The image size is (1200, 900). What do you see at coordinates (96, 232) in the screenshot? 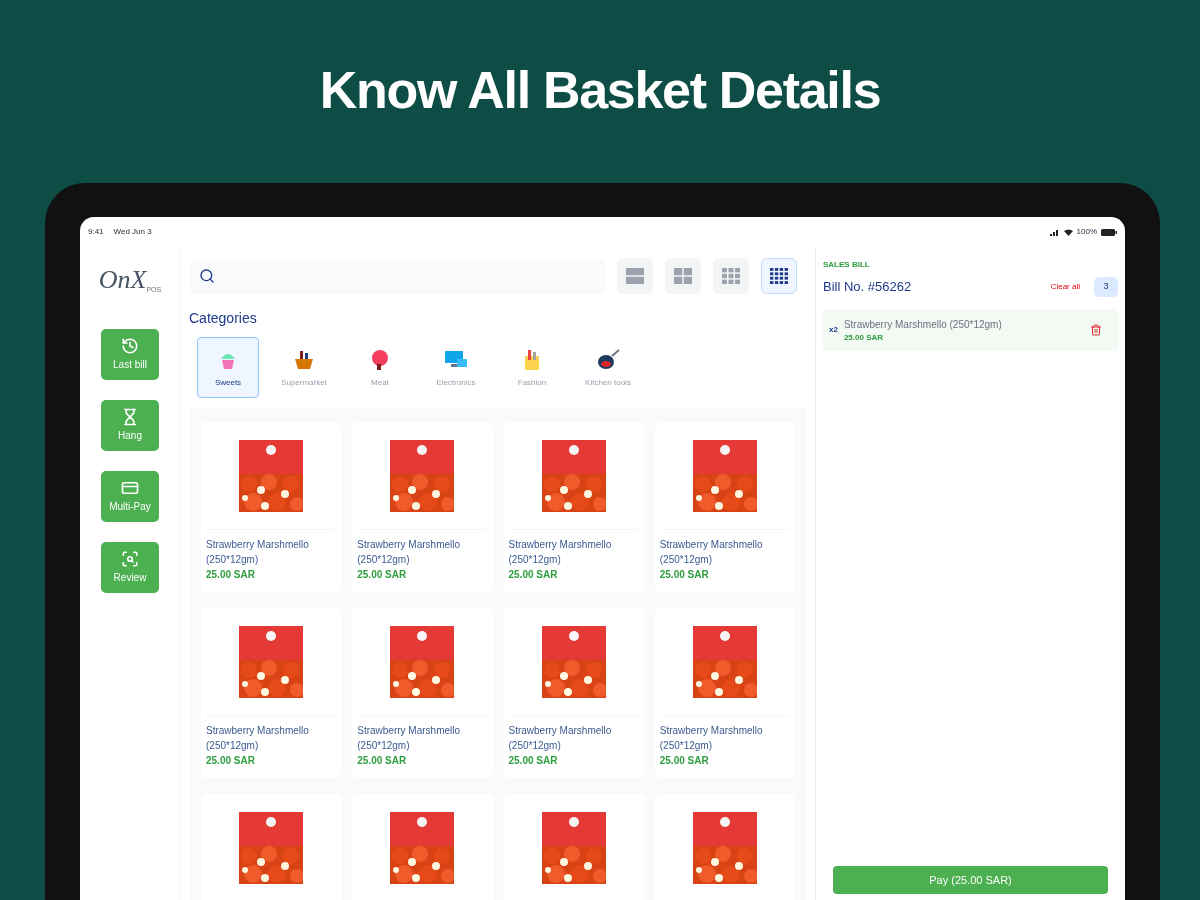
I see `status-time: 9:41` at bounding box center [96, 232].